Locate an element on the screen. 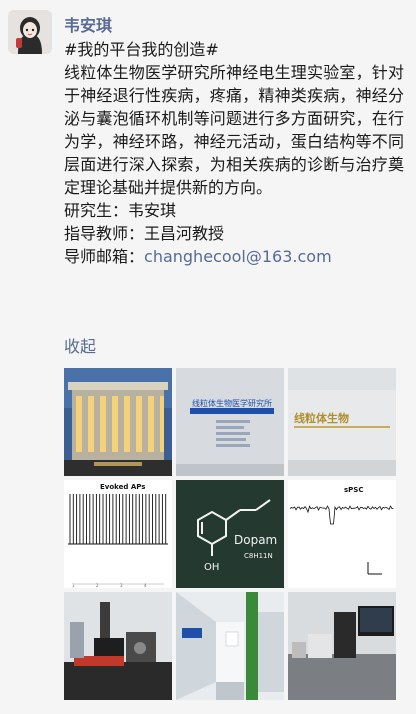  image-spsc-trace: sPSC is located at coordinates (342, 534).